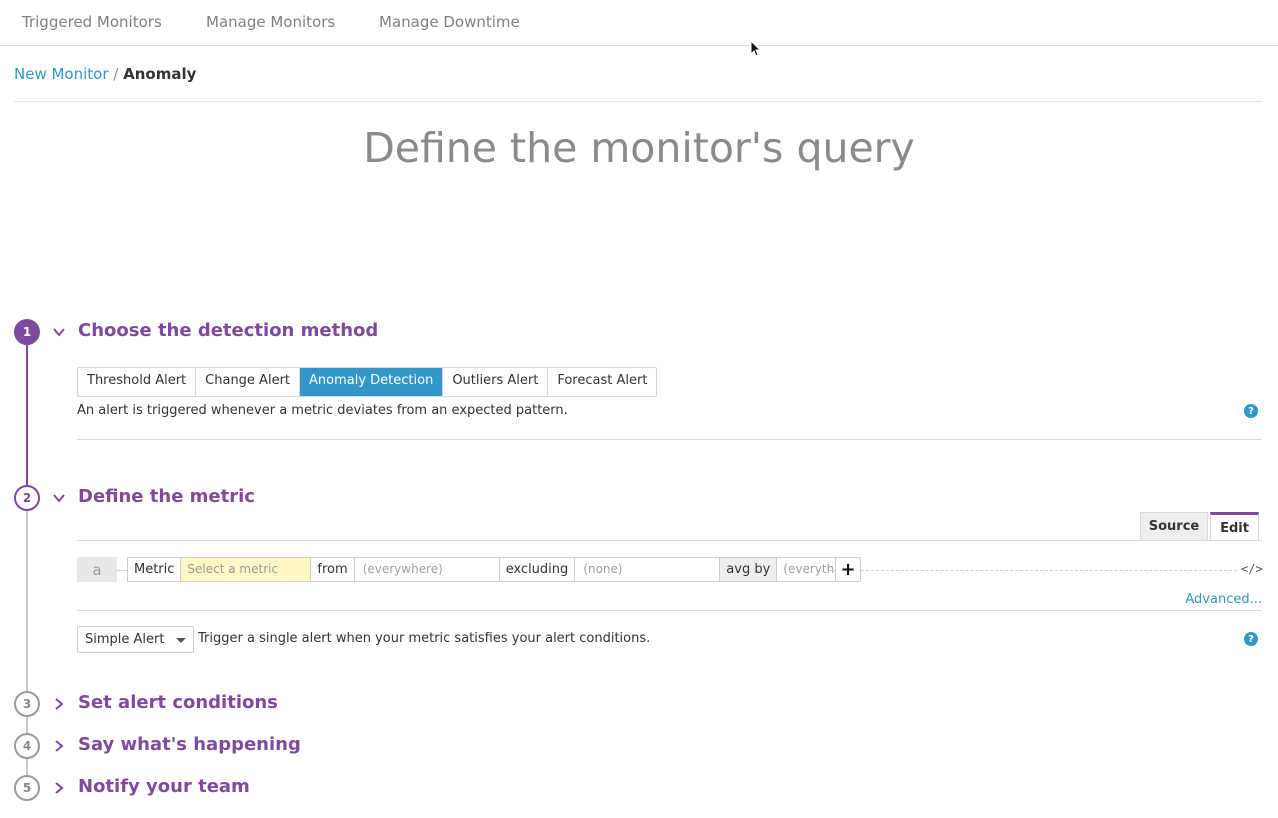  Describe the element at coordinates (1234, 526) in the screenshot. I see `tab-edit: Edit` at that location.